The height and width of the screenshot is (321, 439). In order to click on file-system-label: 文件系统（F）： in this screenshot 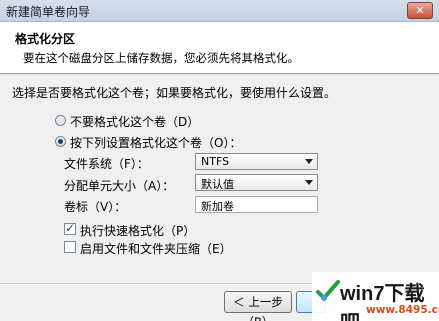, I will do `click(106, 164)`.